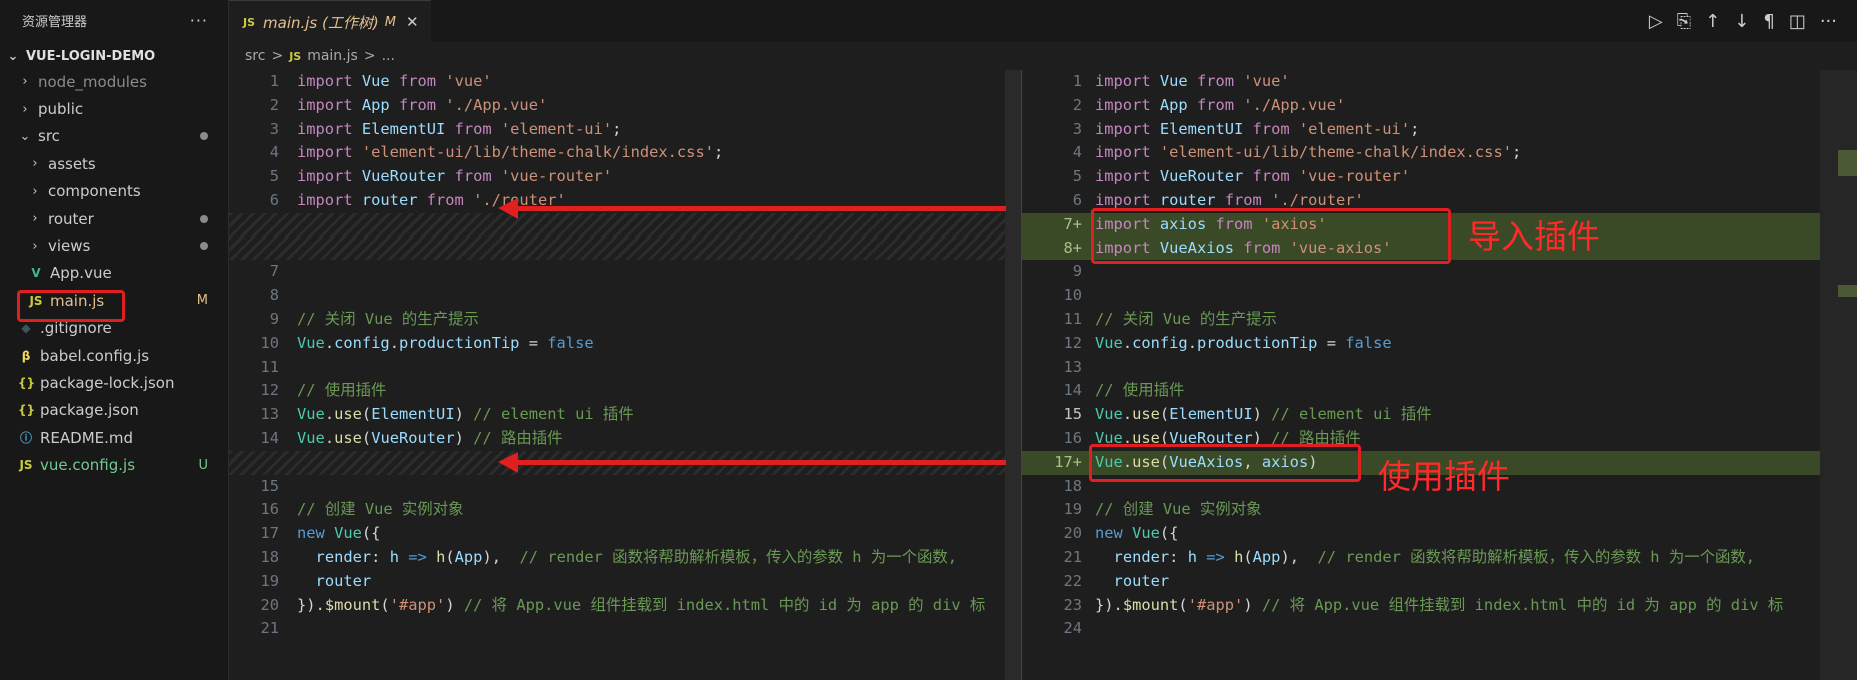 This screenshot has width=1857, height=680. What do you see at coordinates (625, 415) in the screenshot?
I see `code-line: 13 Vue.use(ElementUI) // element ui 插件` at bounding box center [625, 415].